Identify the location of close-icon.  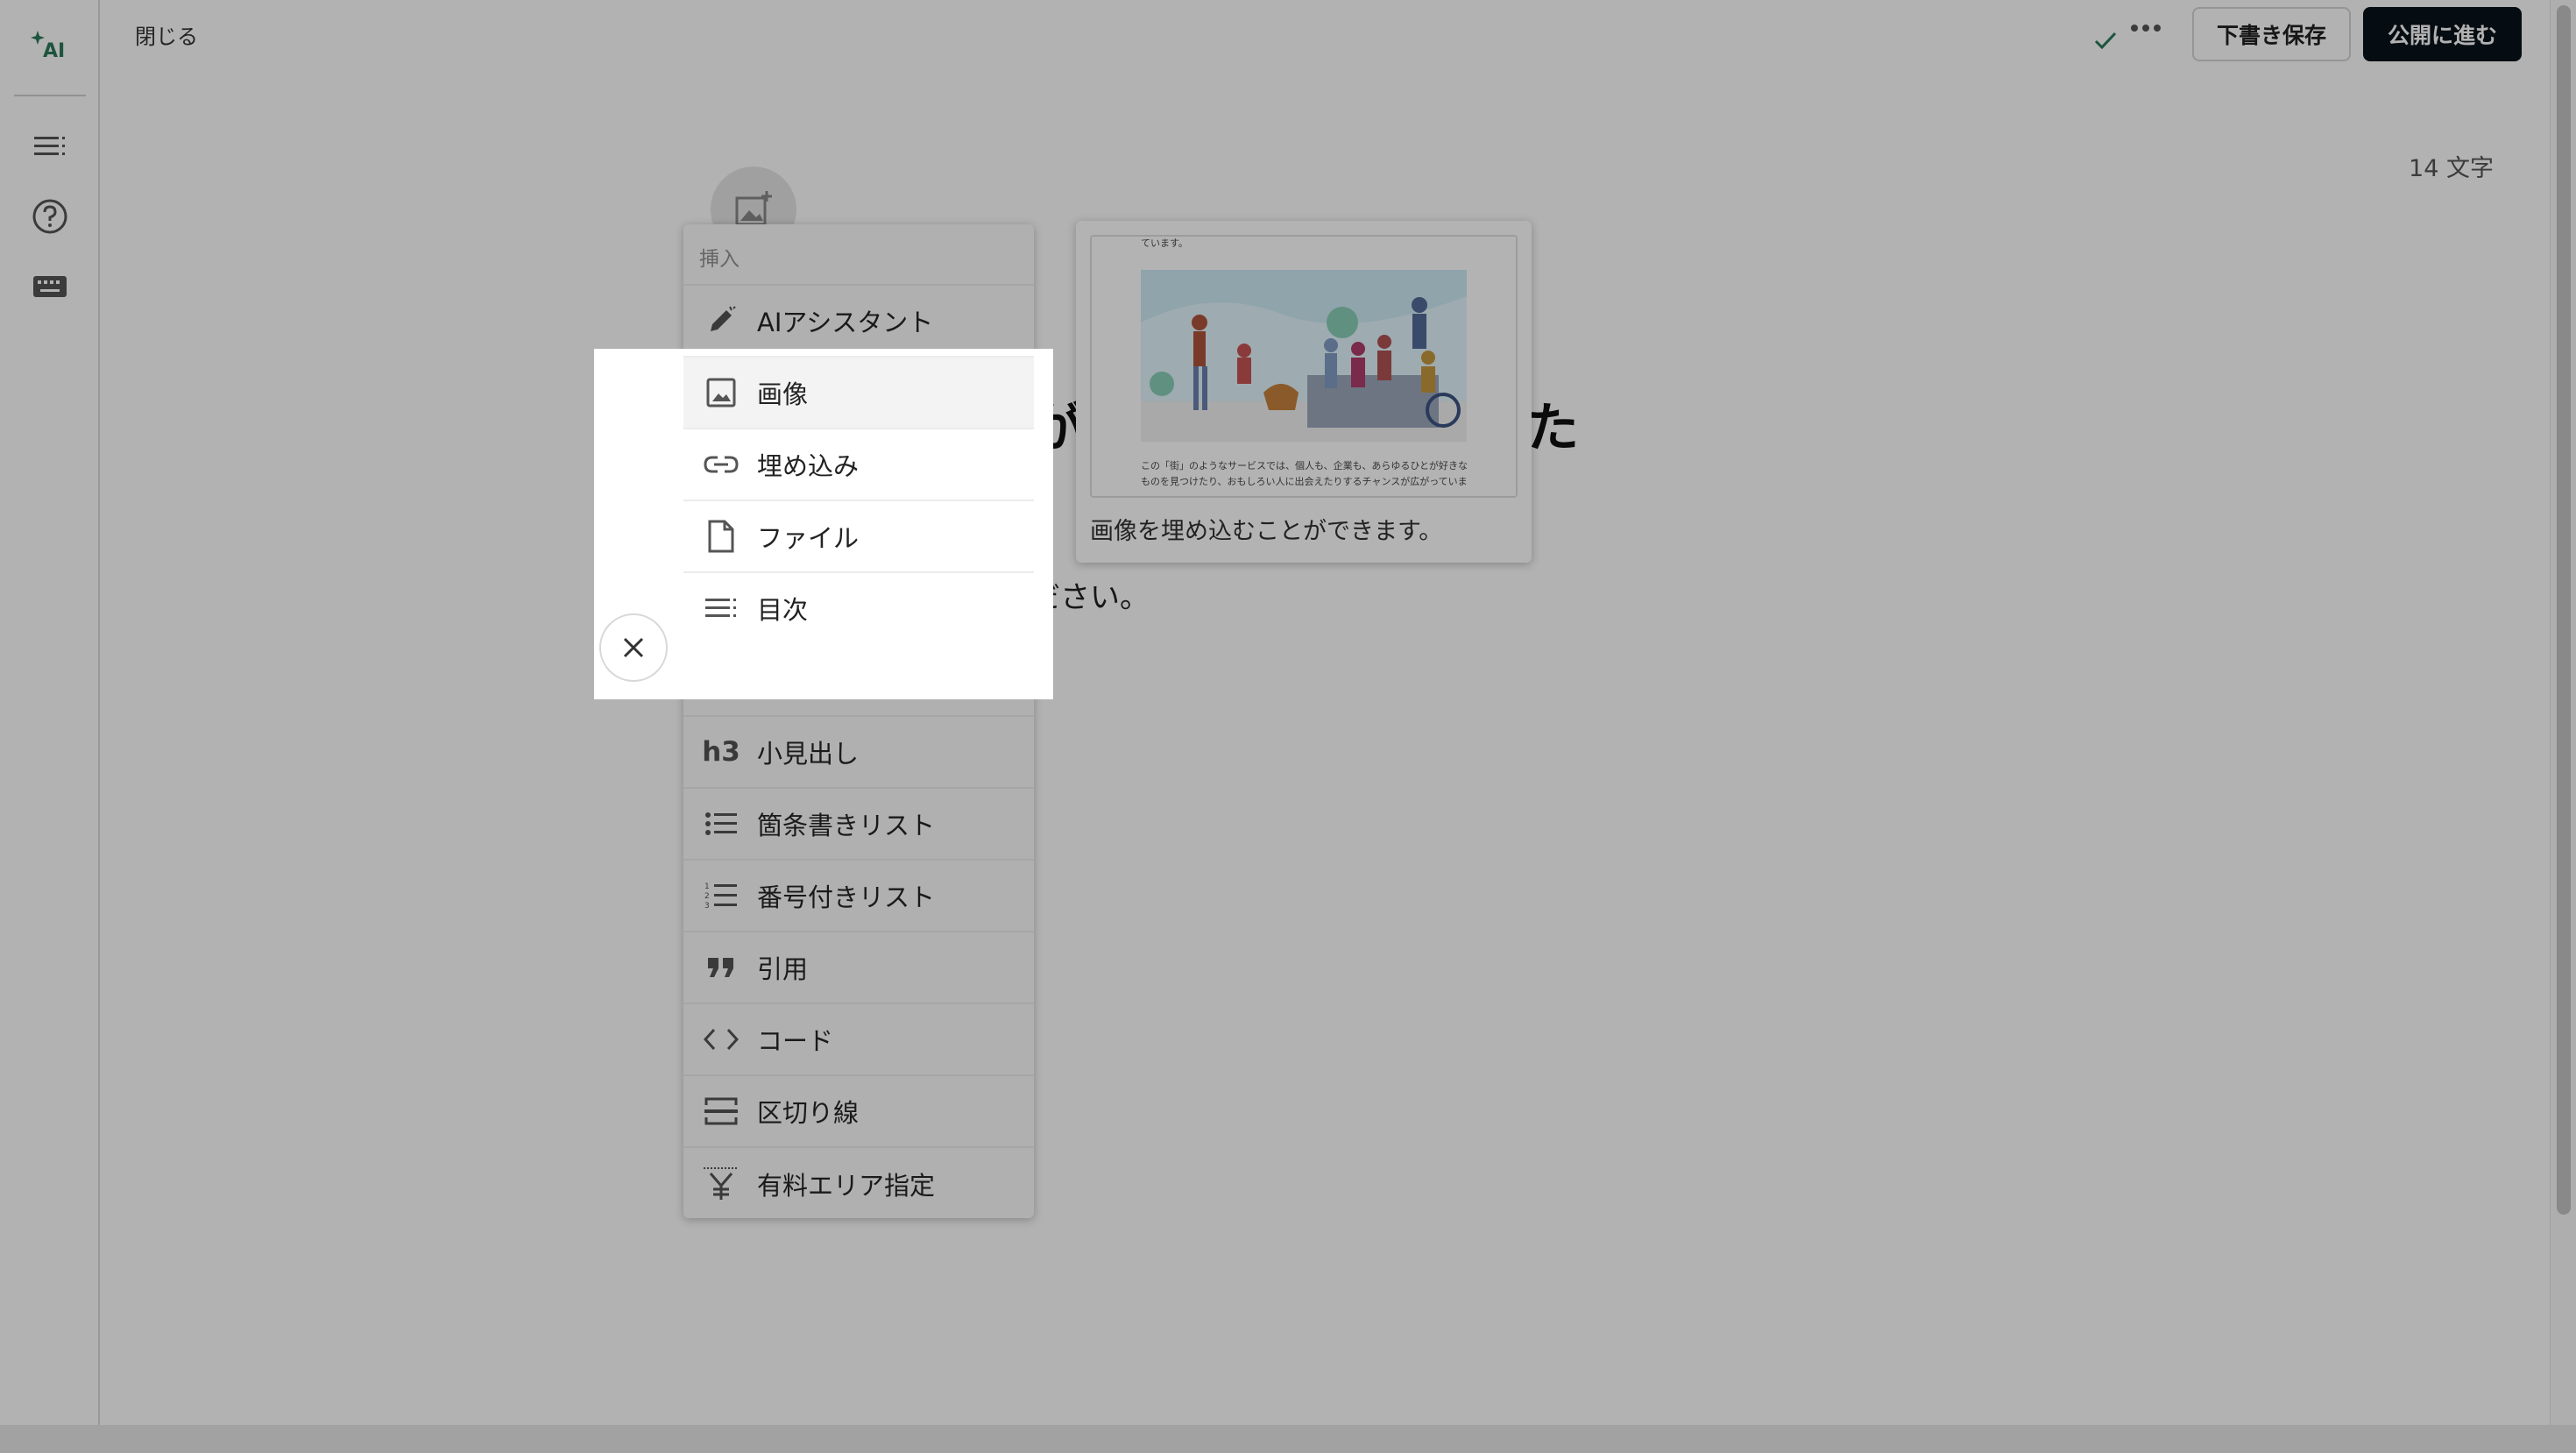
(633, 647).